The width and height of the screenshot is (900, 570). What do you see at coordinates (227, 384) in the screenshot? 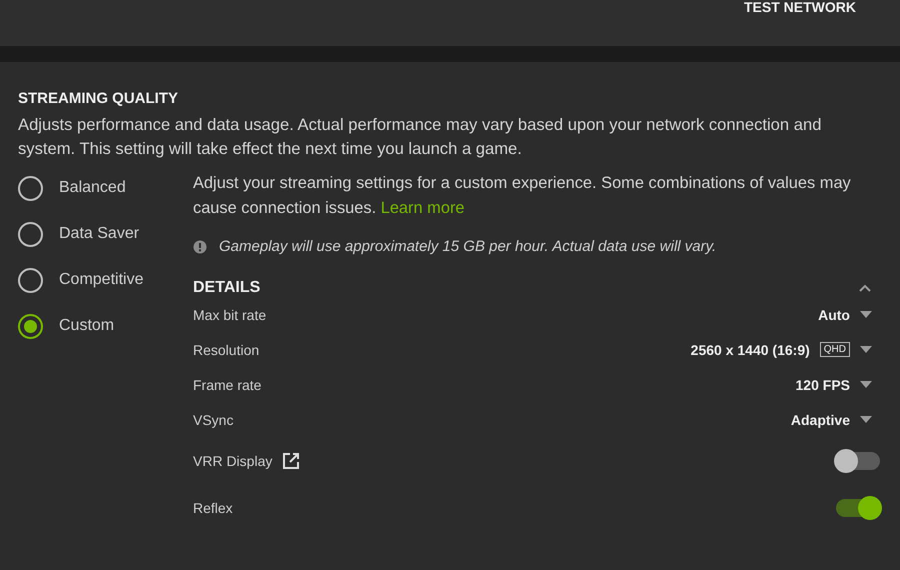
I see `setting-label: Frame rate` at bounding box center [227, 384].